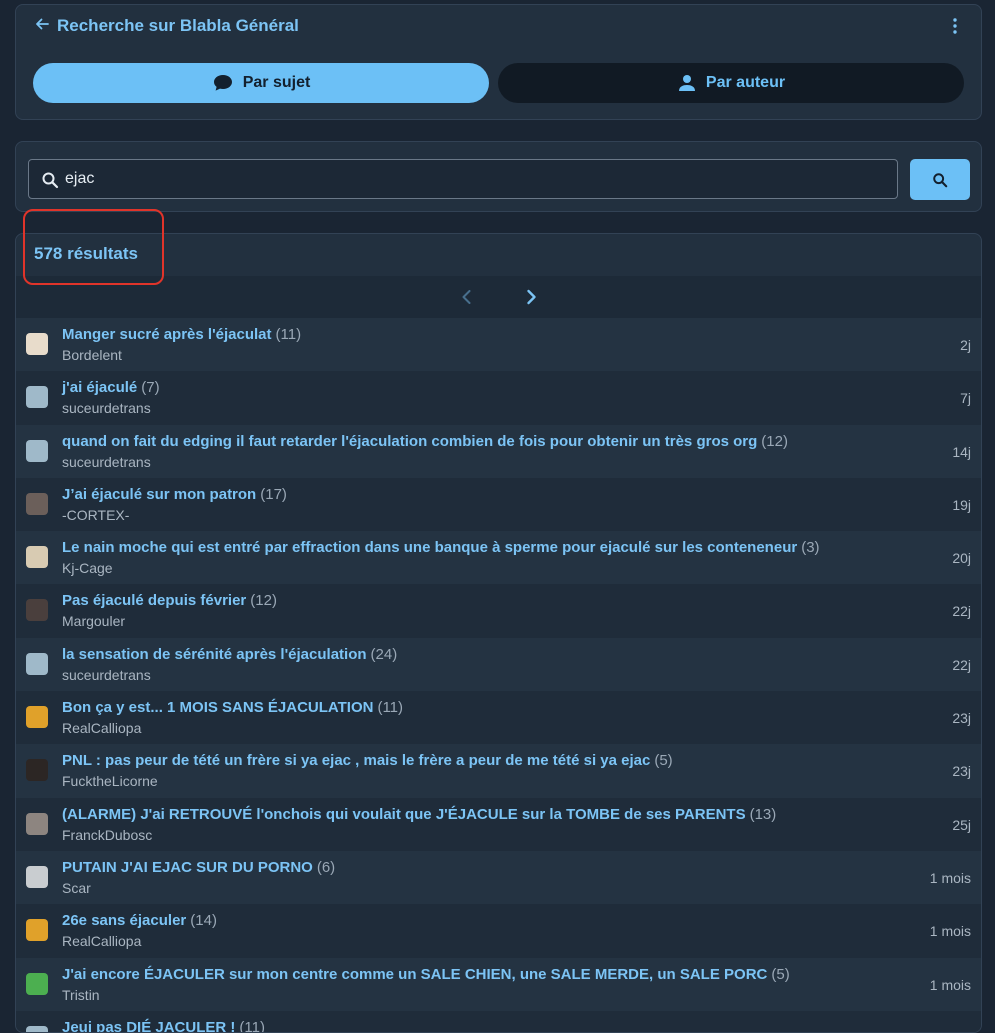 The image size is (995, 1033). Describe the element at coordinates (475, 179) in the screenshot. I see `search-input` at that location.